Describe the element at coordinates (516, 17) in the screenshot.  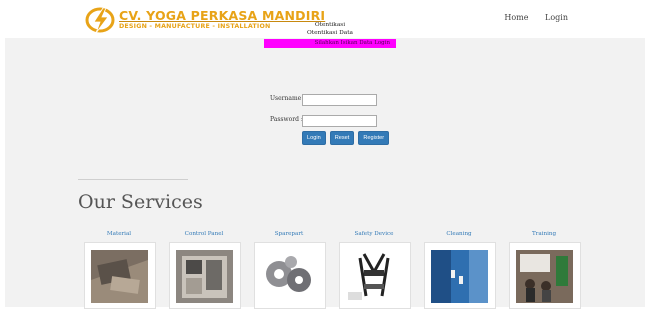
I see `nav-home-link: Home` at that location.